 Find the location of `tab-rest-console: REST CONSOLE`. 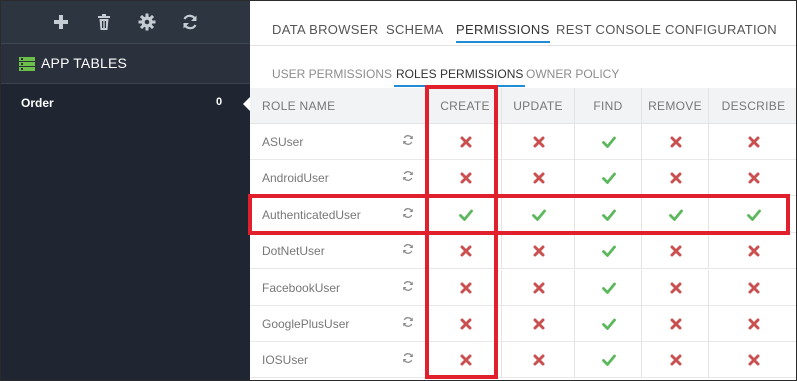

tab-rest-console: REST CONSOLE is located at coordinates (608, 29).